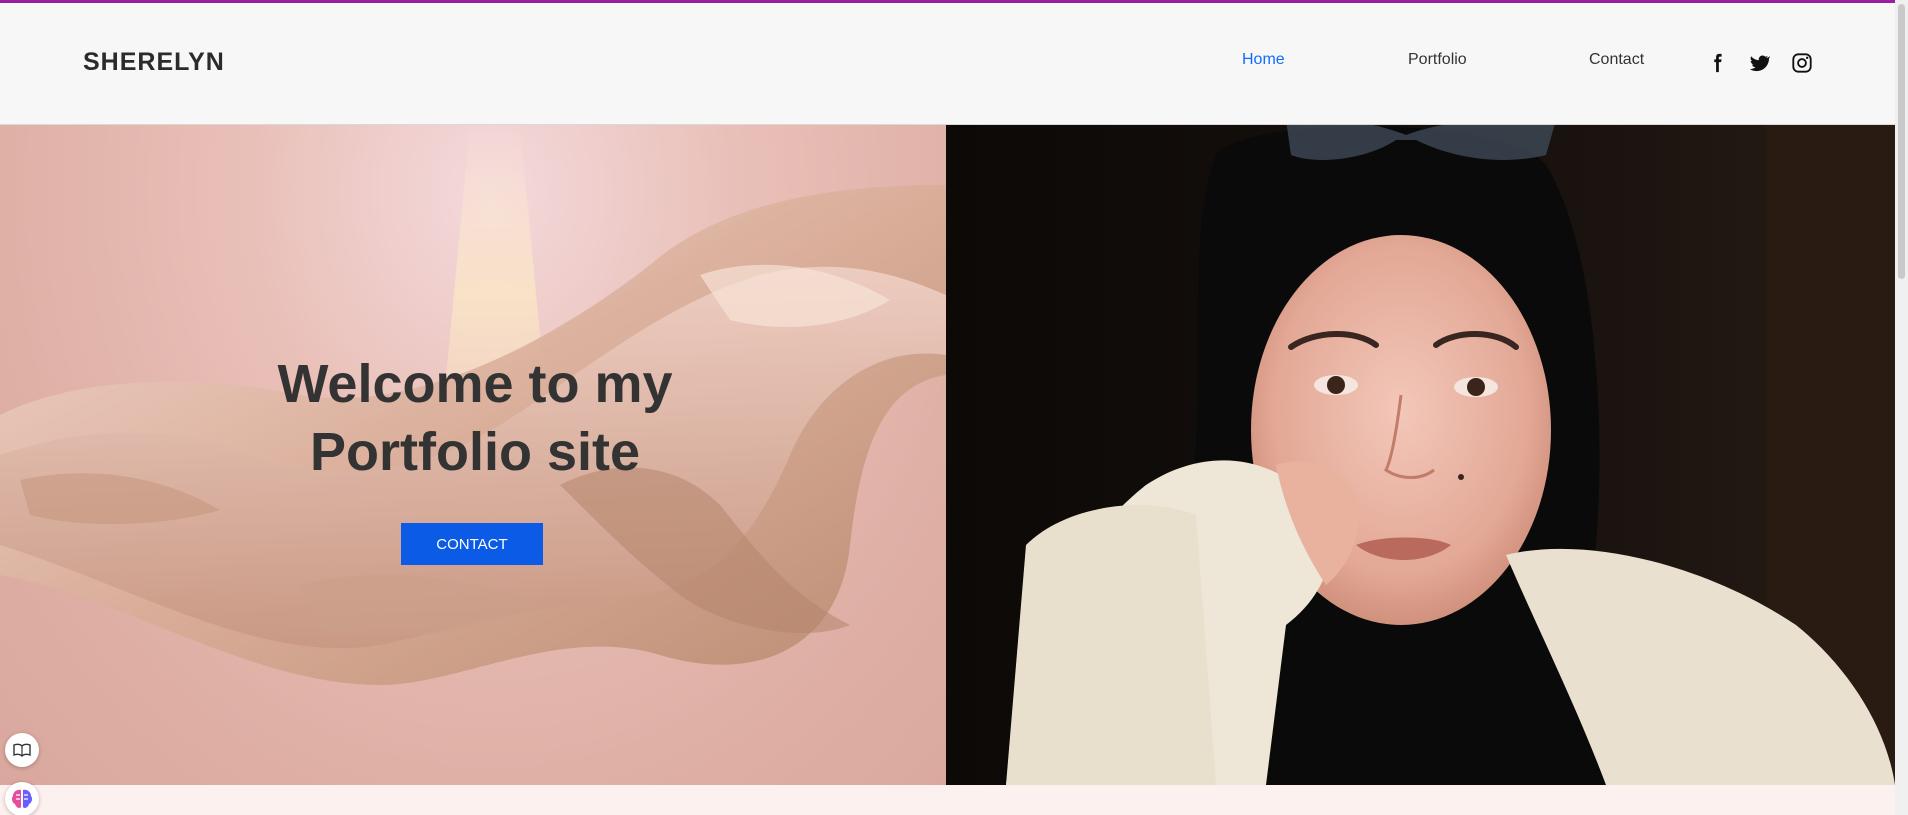  I want to click on hero-headline-line1: Welcome to my, so click(475, 384).